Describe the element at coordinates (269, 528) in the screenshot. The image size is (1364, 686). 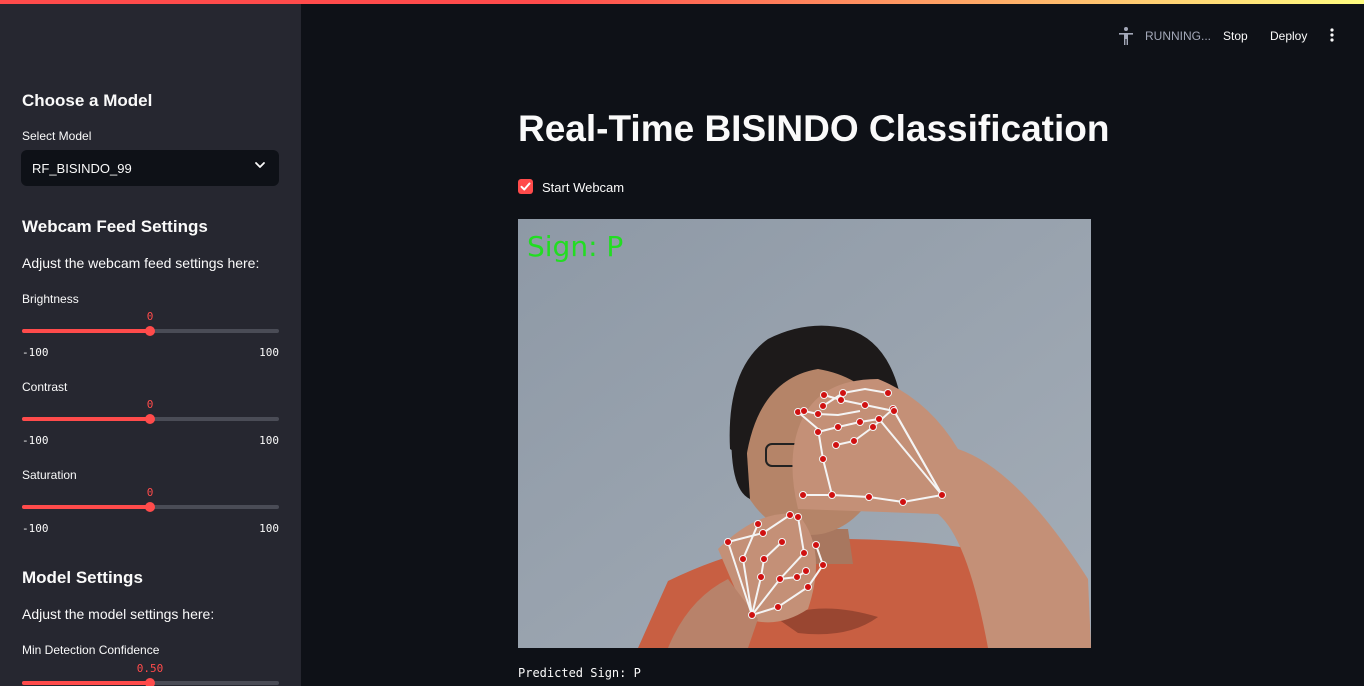
I see `saturation-max: 100` at that location.